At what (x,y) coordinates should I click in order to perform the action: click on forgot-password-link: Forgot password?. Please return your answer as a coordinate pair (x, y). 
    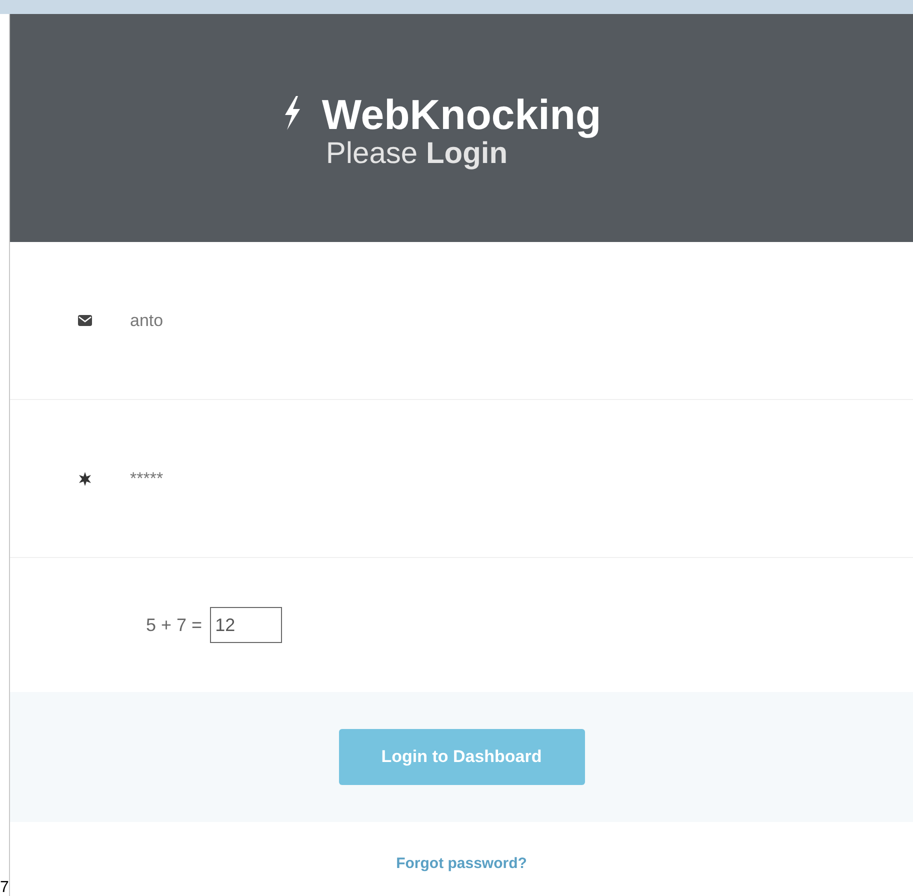
    Looking at the image, I should click on (461, 864).